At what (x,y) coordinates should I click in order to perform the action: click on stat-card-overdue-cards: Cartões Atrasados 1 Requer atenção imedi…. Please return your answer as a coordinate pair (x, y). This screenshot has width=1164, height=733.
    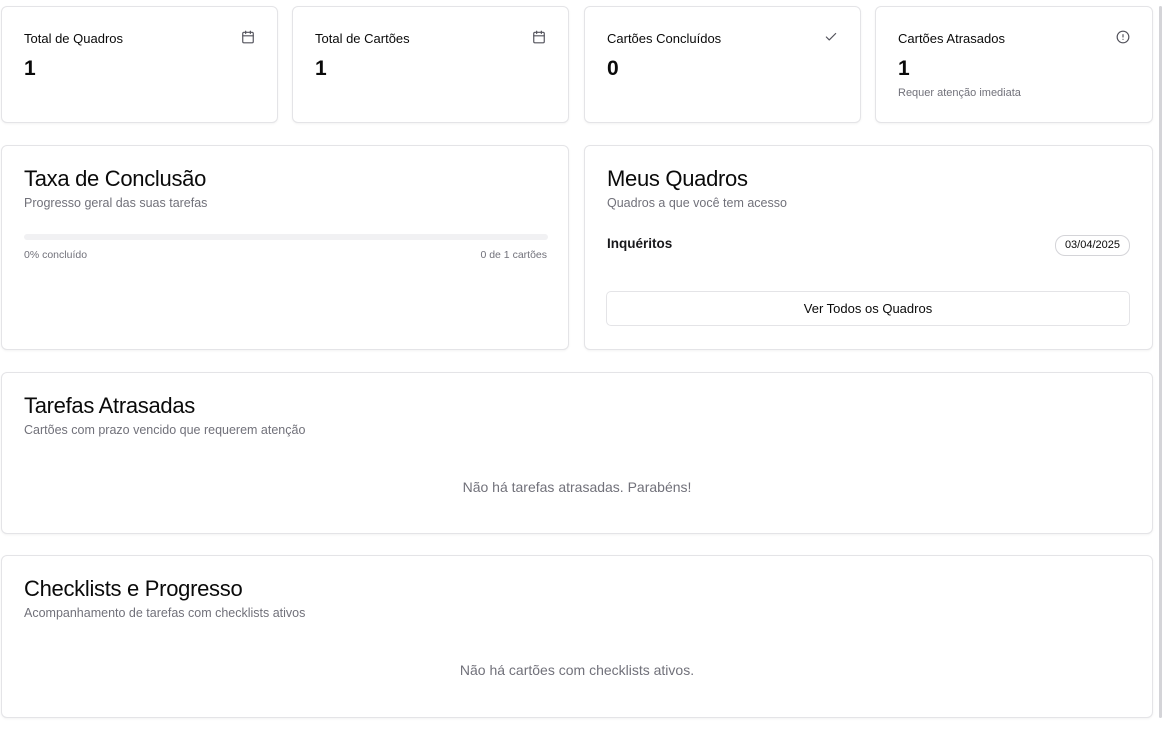
    Looking at the image, I should click on (1014, 64).